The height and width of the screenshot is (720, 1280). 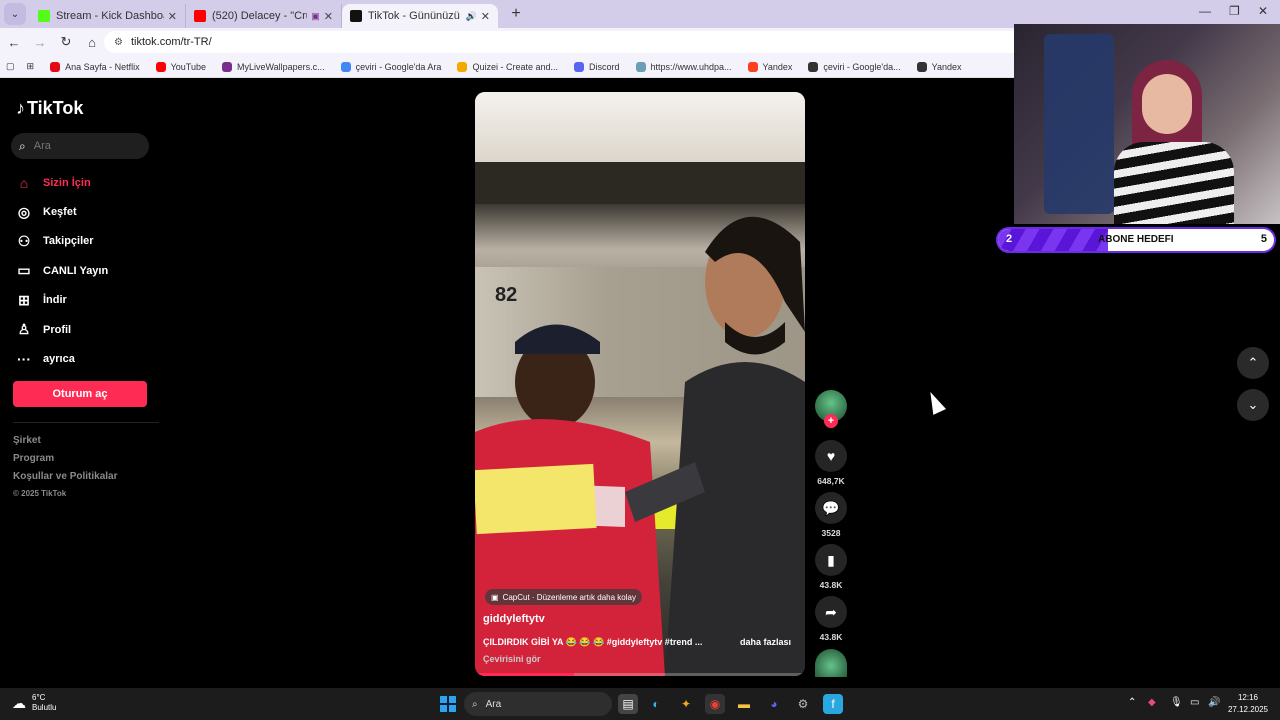 What do you see at coordinates (686, 704) in the screenshot?
I see `copilot-icon: ✦` at bounding box center [686, 704].